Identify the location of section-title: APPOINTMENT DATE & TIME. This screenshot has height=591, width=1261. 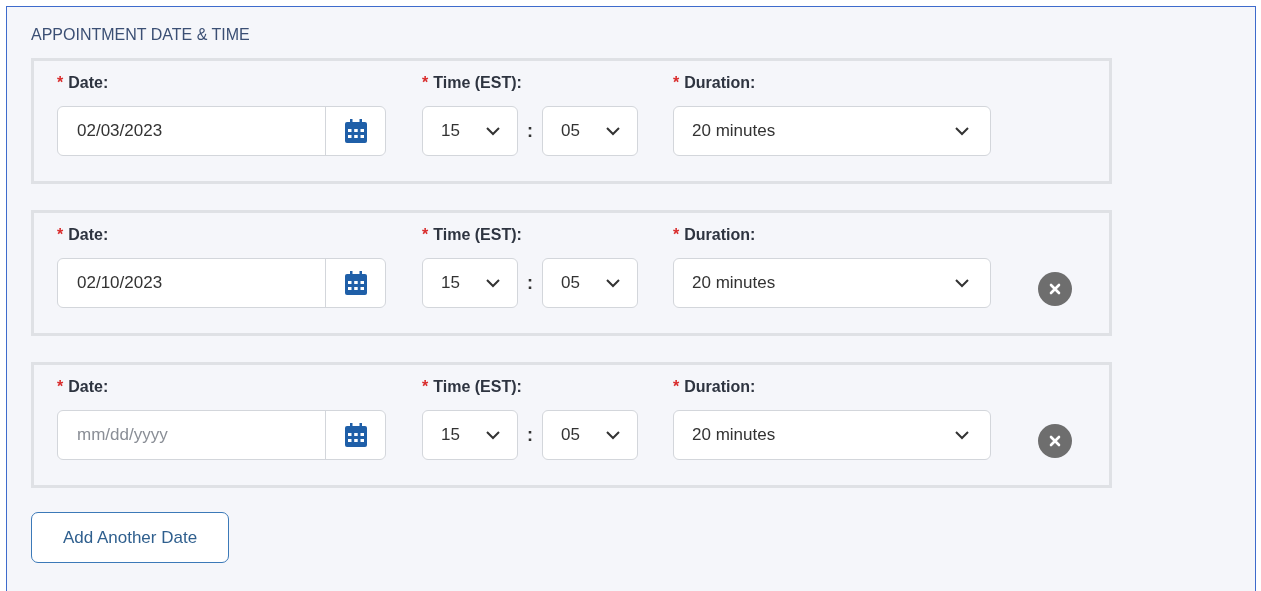
(140, 35).